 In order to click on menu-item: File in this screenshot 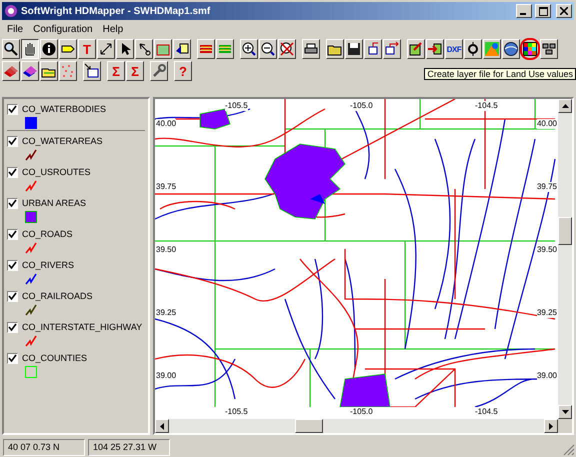, I will do `click(15, 29)`.